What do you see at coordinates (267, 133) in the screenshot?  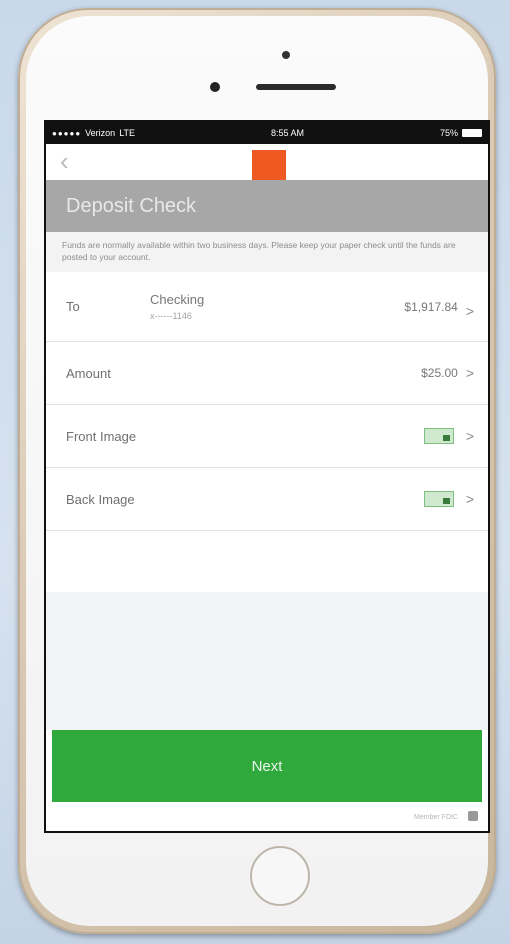 I see `status-bar: ●●●●● Verizon LTE 8:55 AM 75%` at bounding box center [267, 133].